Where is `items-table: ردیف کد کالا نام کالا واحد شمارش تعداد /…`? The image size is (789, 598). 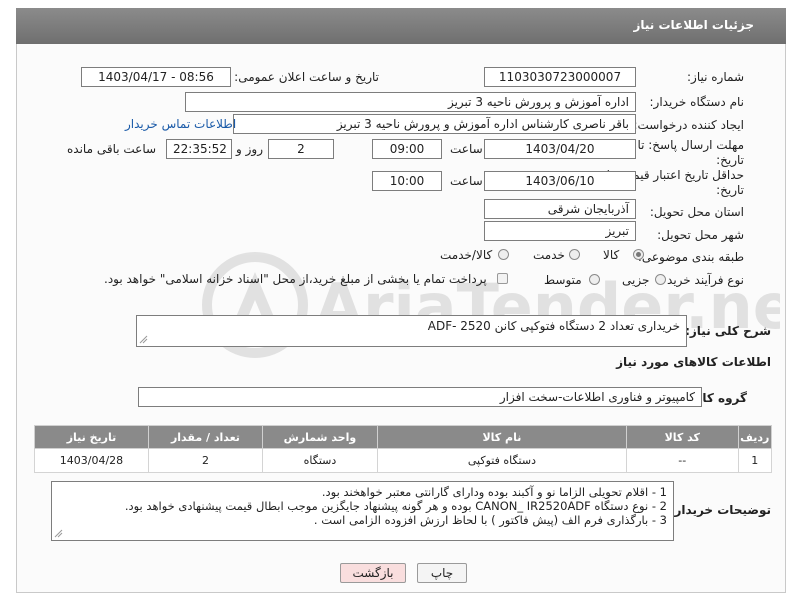
items-table: ردیف کد کالا نام کالا واحد شمارش تعداد /… is located at coordinates (403, 449).